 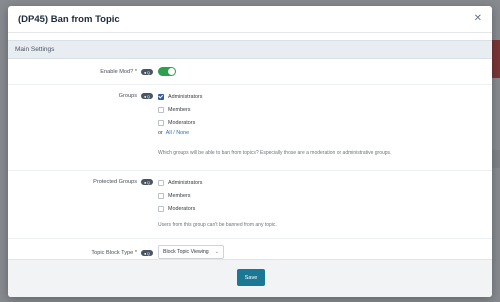 I want to click on protected-groups-label: Protected Groups, so click(x=115, y=182).